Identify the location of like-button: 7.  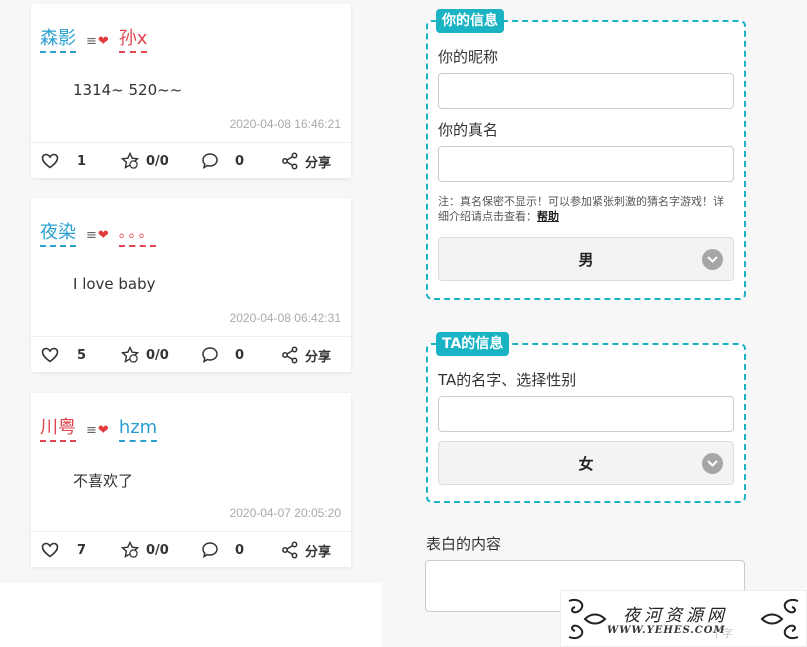
(63, 550).